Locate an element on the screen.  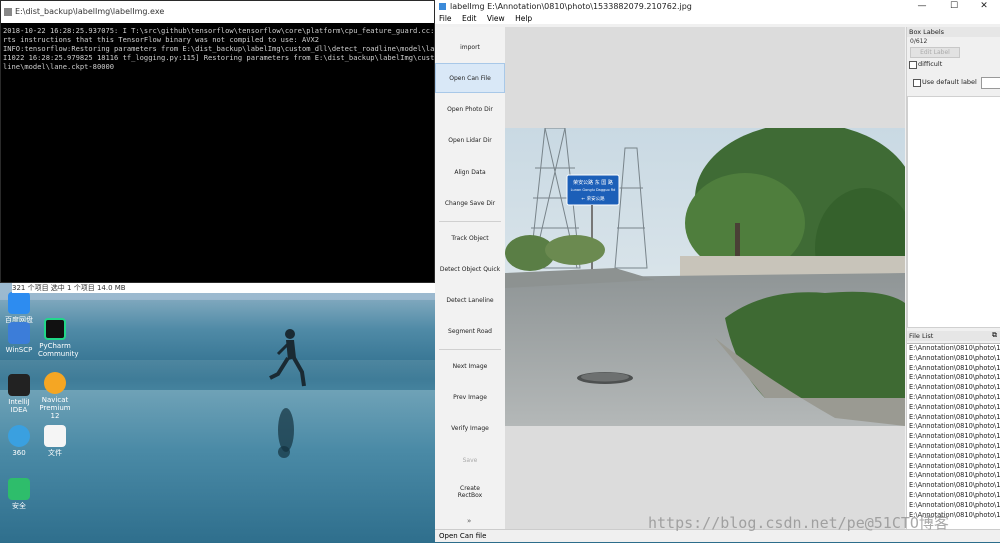
winscp-icon is located at coordinates (19, 333).